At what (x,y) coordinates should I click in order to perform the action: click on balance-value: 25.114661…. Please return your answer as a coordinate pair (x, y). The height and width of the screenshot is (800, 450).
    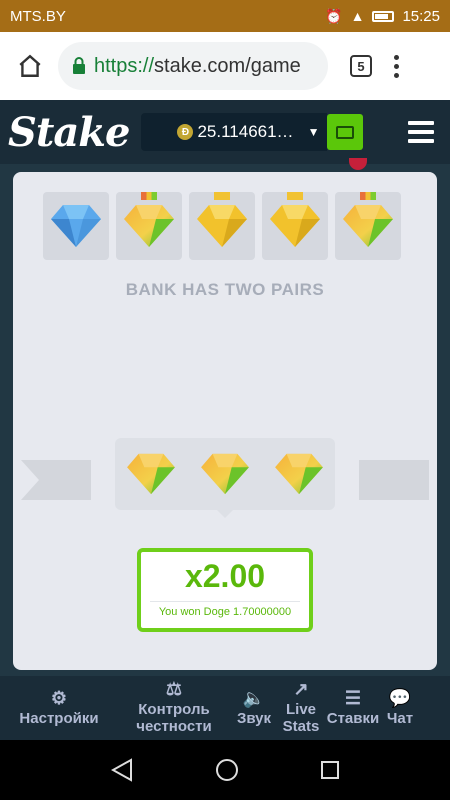
    Looking at the image, I should click on (245, 131).